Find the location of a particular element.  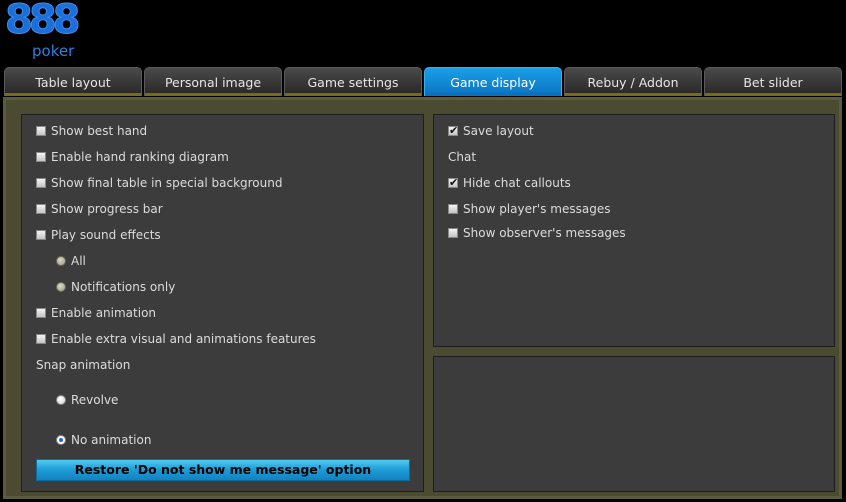

888poker-logo: 888 poker is located at coordinates (45, 30).